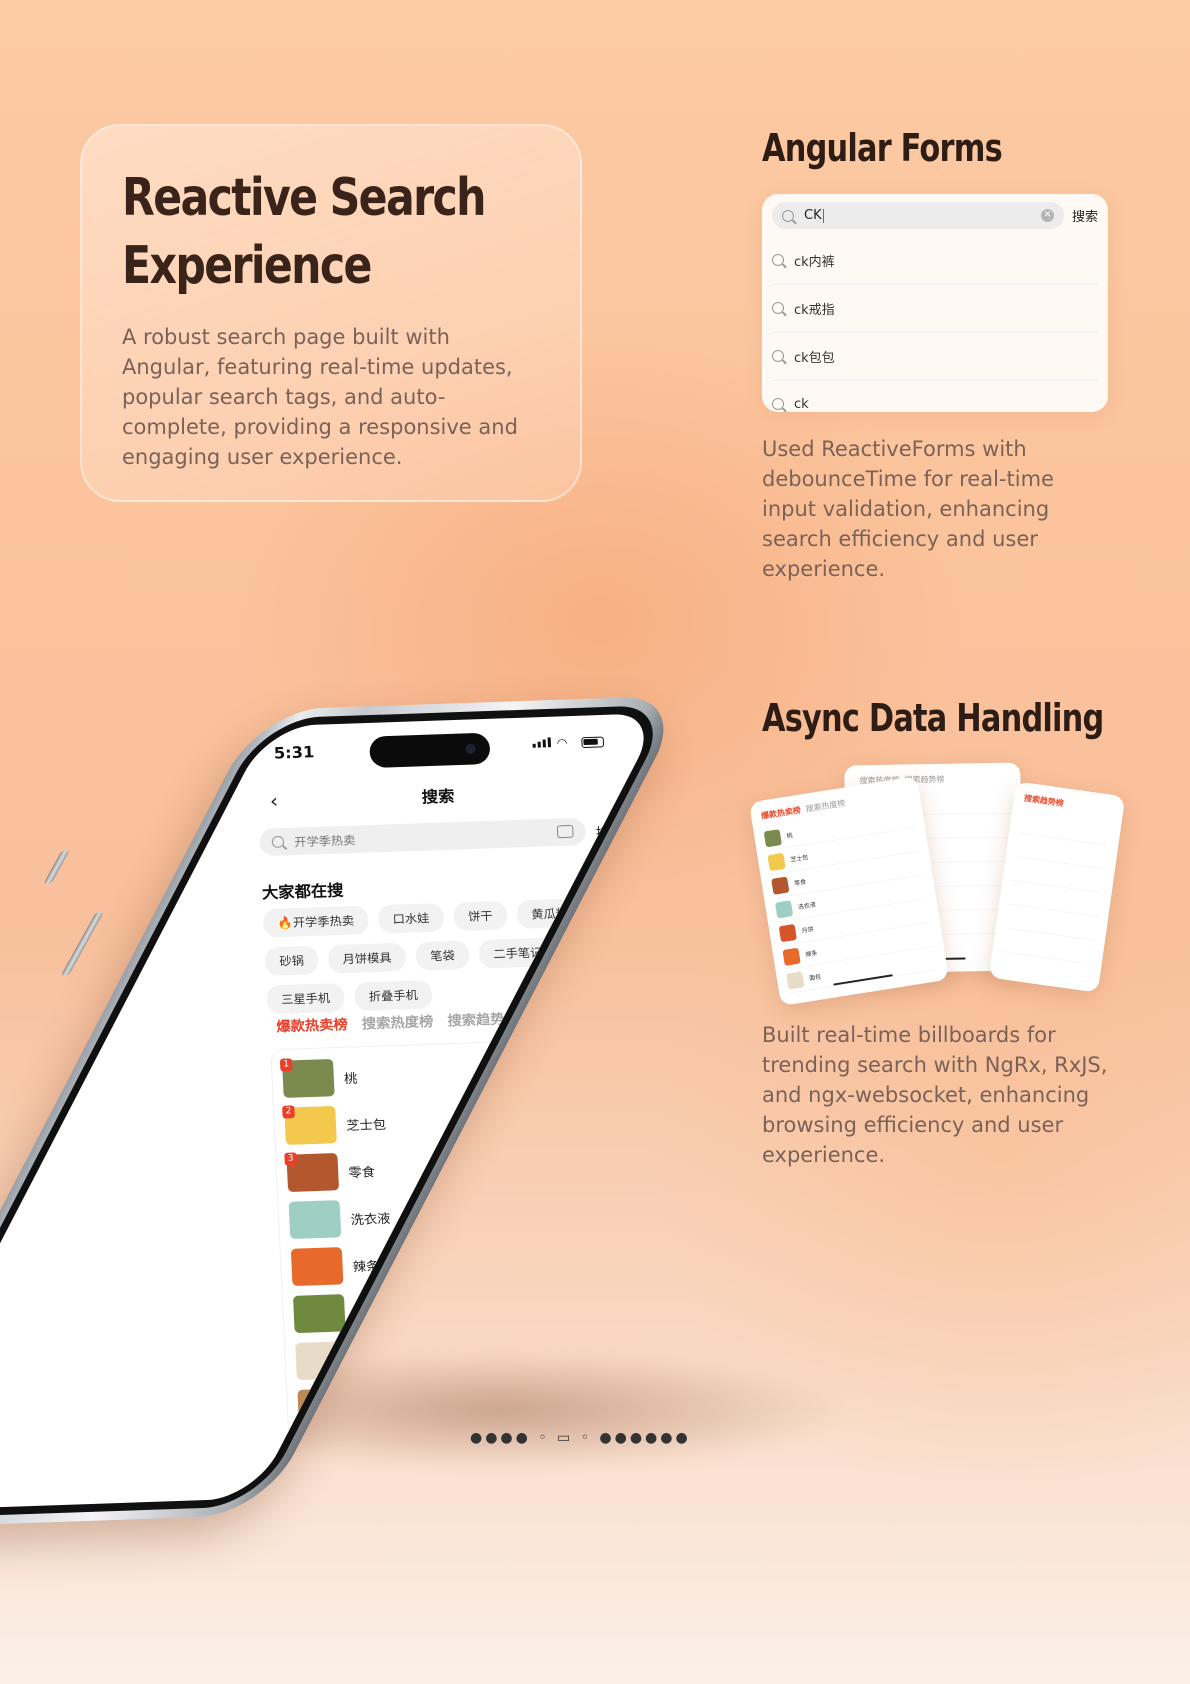 The image size is (1190, 1684). Describe the element at coordinates (813, 215) in the screenshot. I see `search-input-value: CK` at that location.